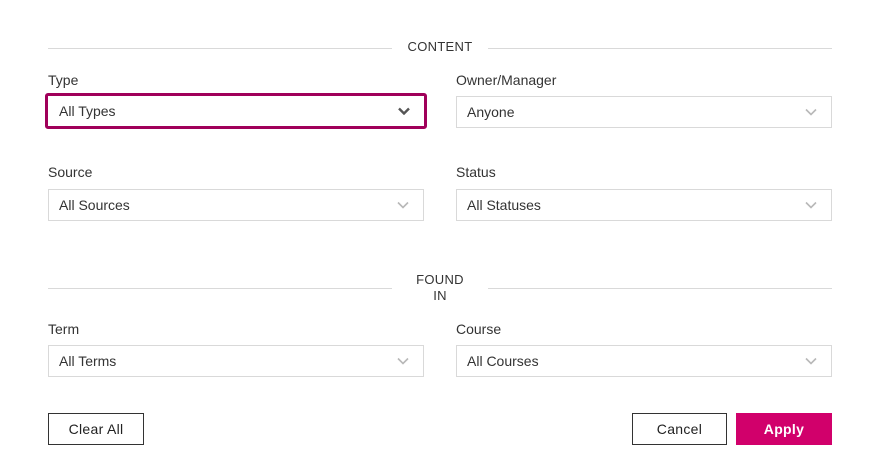  I want to click on course-select: All Courses, so click(644, 361).